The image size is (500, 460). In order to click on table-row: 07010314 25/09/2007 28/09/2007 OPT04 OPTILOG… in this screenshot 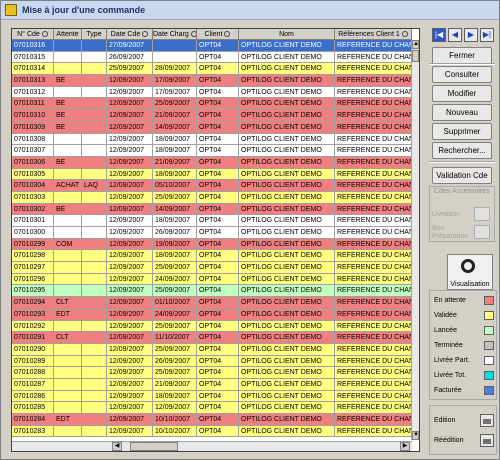, I will do `click(212, 69)`.